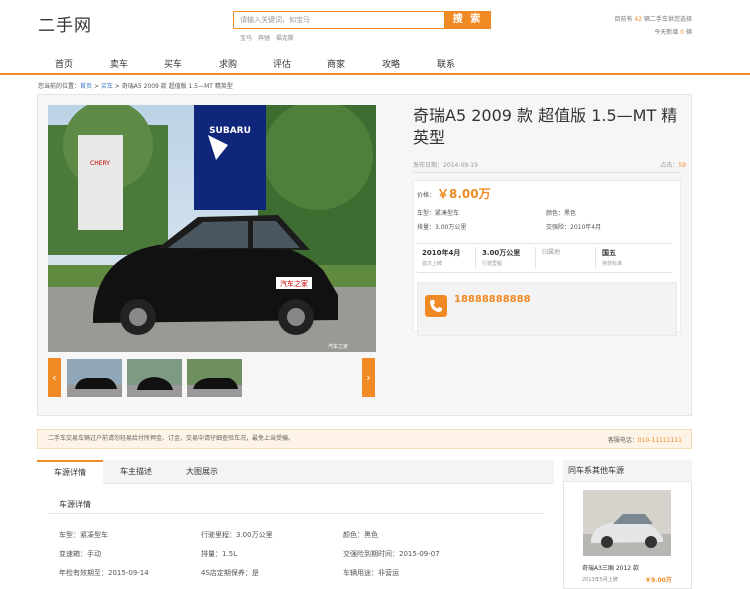 The width and height of the screenshot is (750, 589). Describe the element at coordinates (446, 63) in the screenshot. I see `nav-contact: 联系` at that location.